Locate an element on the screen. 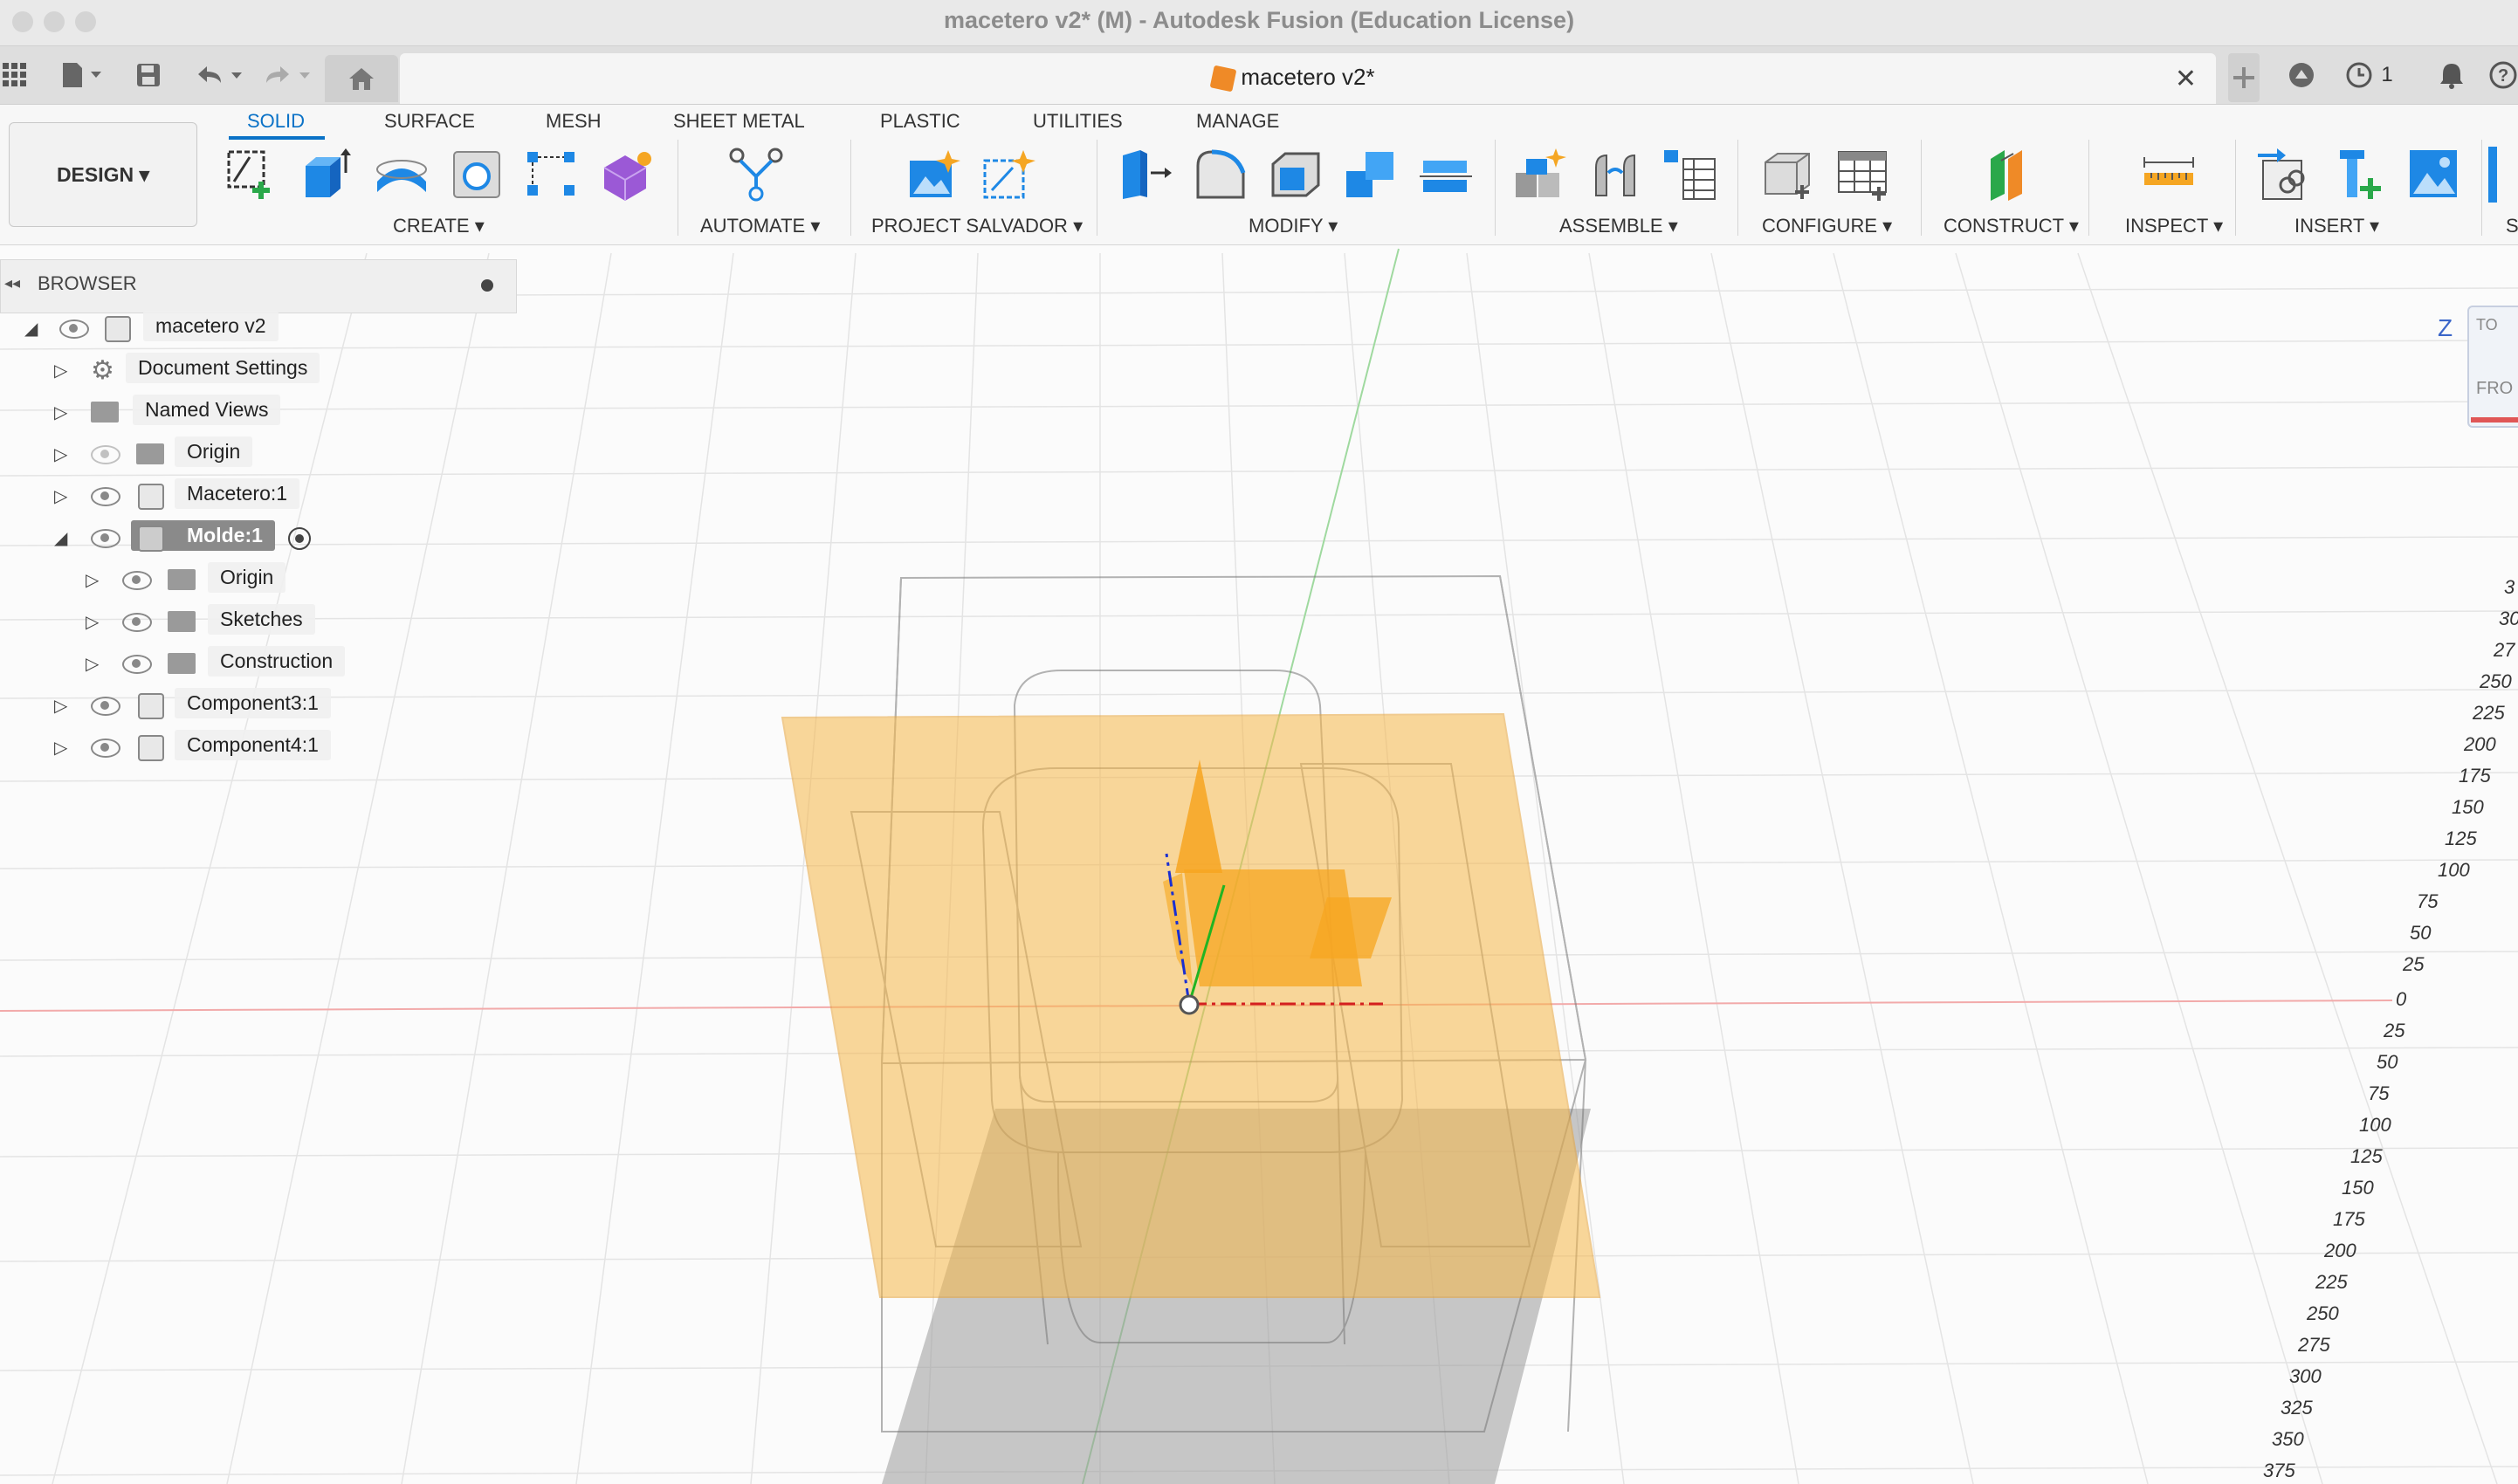 This screenshot has height=1484, width=2518. assemble-menu: ASSEMBLE ▾ is located at coordinates (1618, 226).